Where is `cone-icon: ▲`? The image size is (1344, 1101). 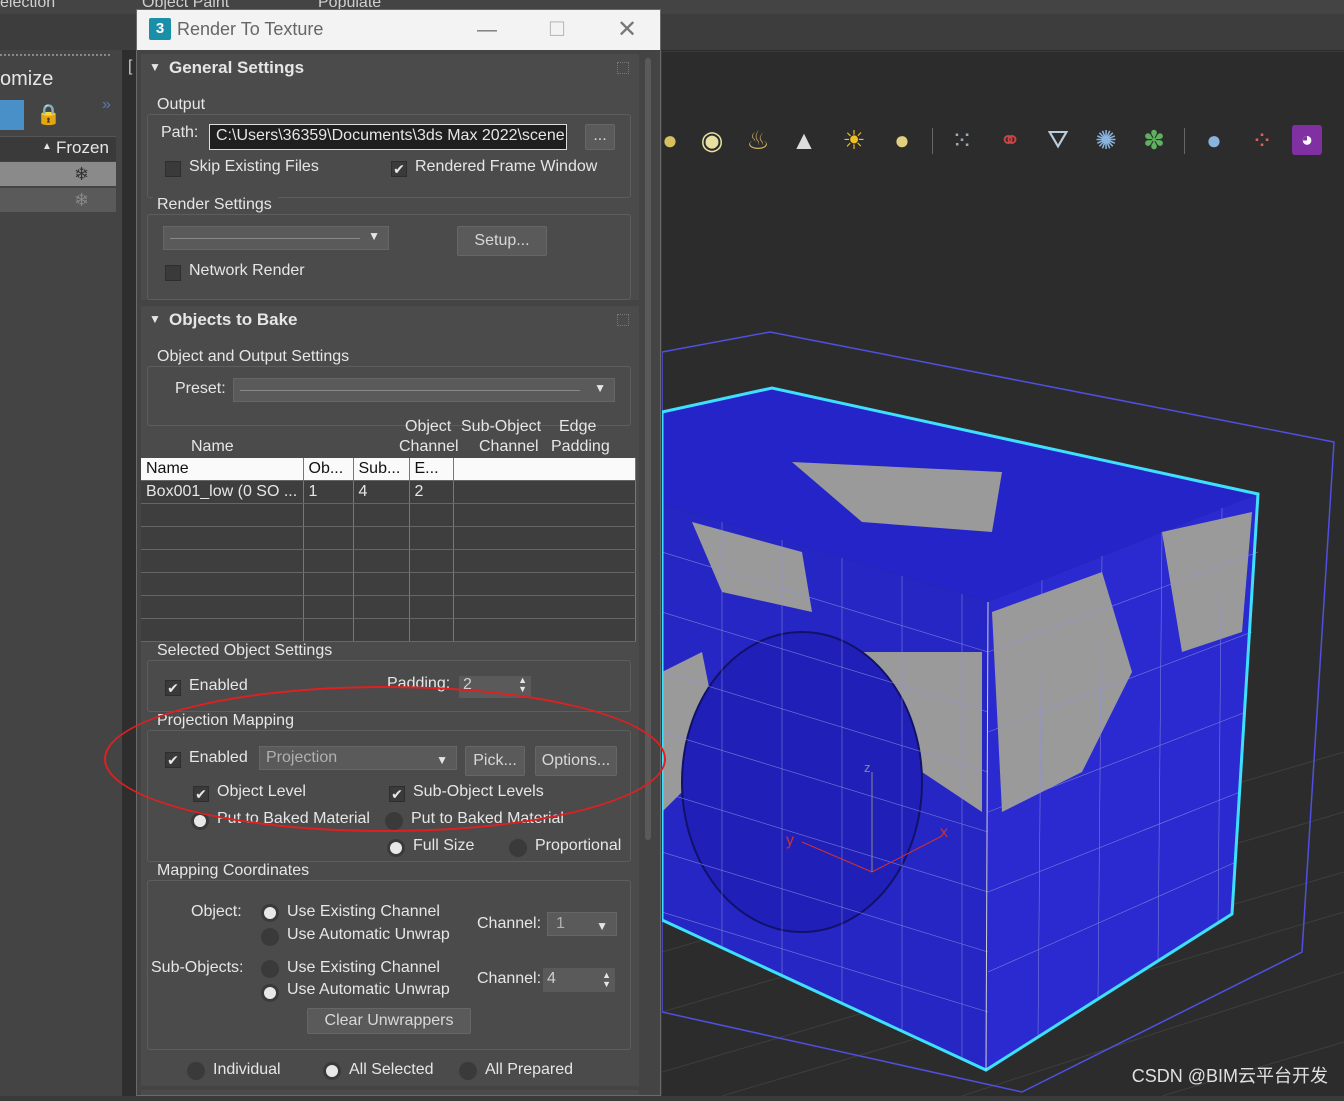 cone-icon: ▲ is located at coordinates (804, 140).